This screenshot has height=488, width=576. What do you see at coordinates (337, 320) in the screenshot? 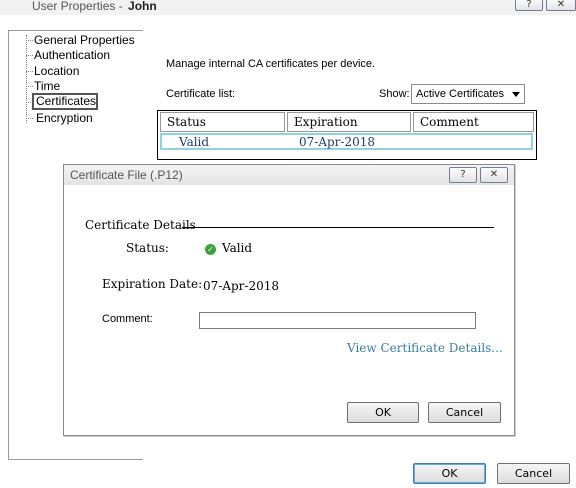
I see `comment-input` at bounding box center [337, 320].